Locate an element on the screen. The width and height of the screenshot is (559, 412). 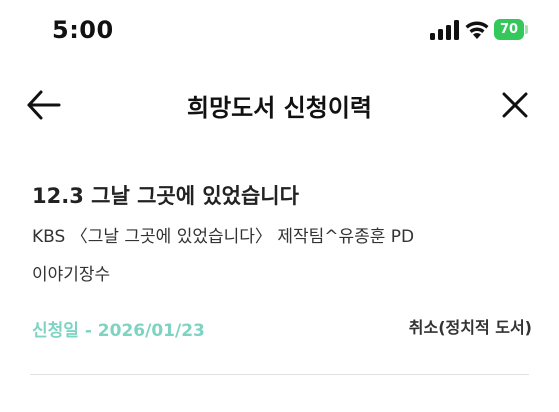
battery-level: 70 is located at coordinates (509, 29).